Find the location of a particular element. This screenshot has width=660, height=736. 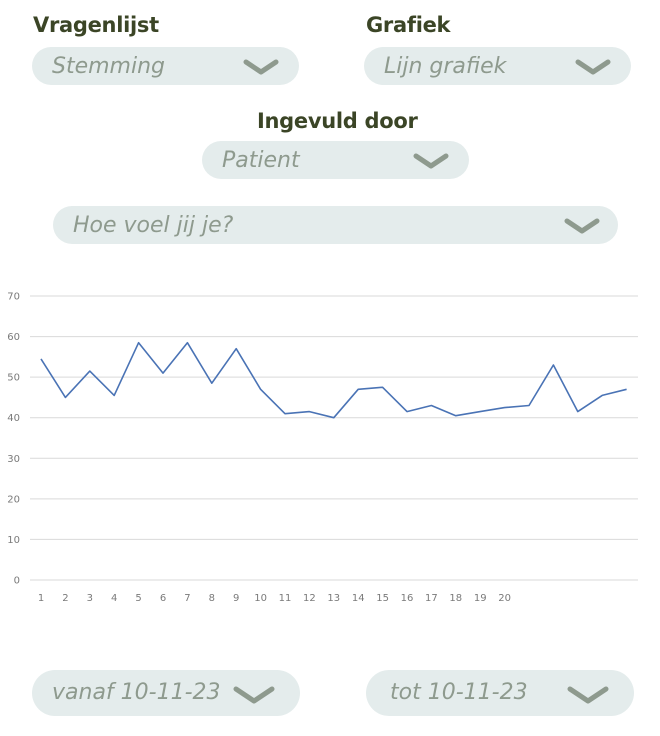

y-tick-label: 10 is located at coordinates (13, 540).